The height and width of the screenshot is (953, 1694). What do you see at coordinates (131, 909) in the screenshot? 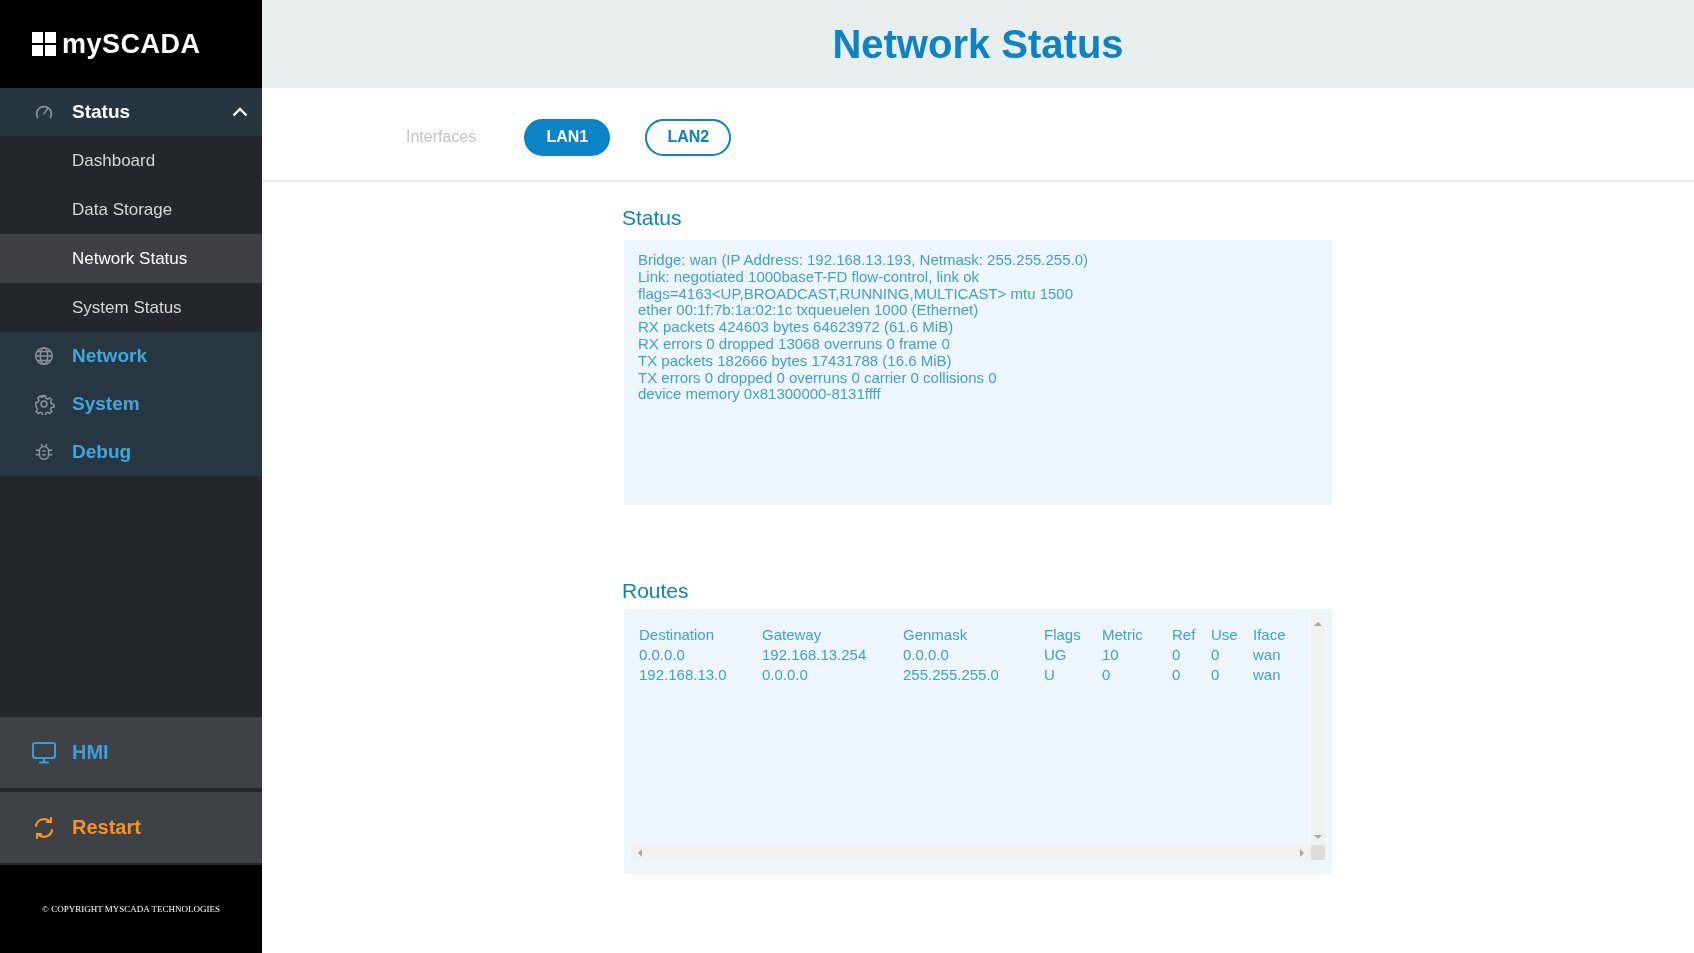
I see `copyright-text: © COPYRIGHT MYSCADA TECHNOLOGIES` at bounding box center [131, 909].